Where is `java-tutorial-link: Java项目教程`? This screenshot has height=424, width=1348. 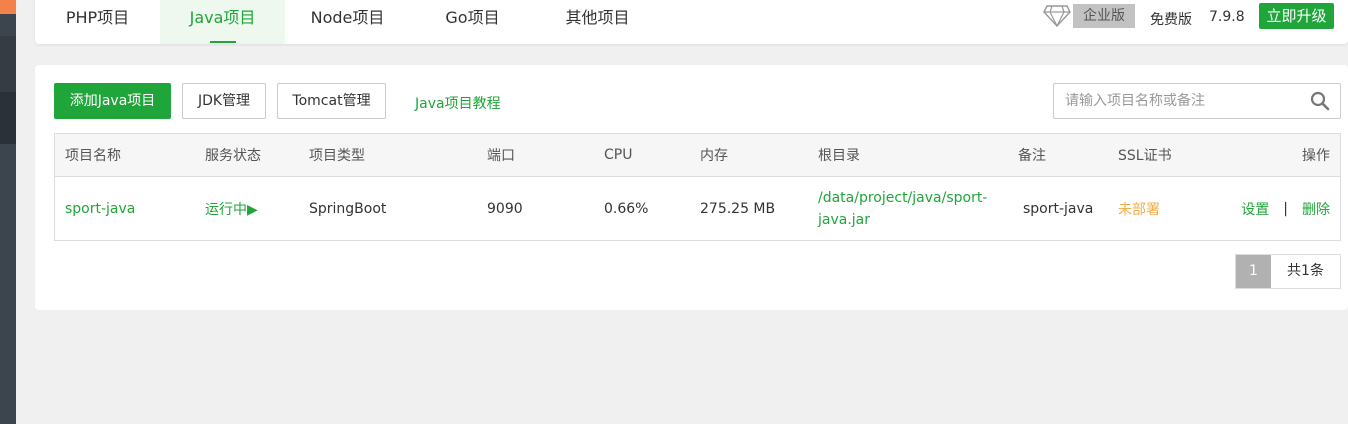
java-tutorial-link: Java项目教程 is located at coordinates (458, 103).